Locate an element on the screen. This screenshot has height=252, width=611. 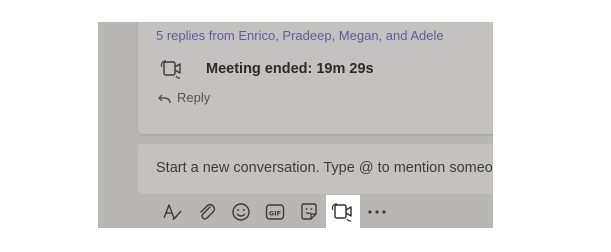
attach-button is located at coordinates (207, 211).